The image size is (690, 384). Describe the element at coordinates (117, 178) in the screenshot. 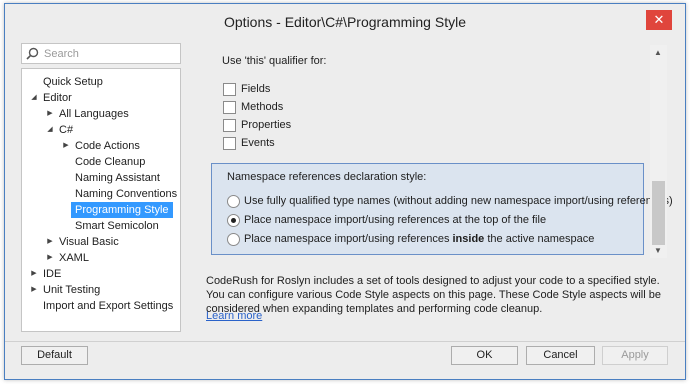

I see `tree-item-label: Naming Assistant` at that location.